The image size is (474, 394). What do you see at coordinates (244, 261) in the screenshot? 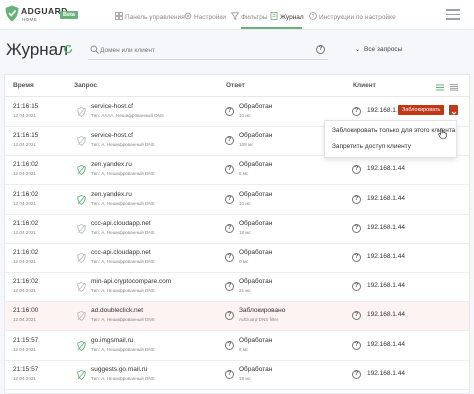
I see `row-response-detail: 0 мс` at bounding box center [244, 261].